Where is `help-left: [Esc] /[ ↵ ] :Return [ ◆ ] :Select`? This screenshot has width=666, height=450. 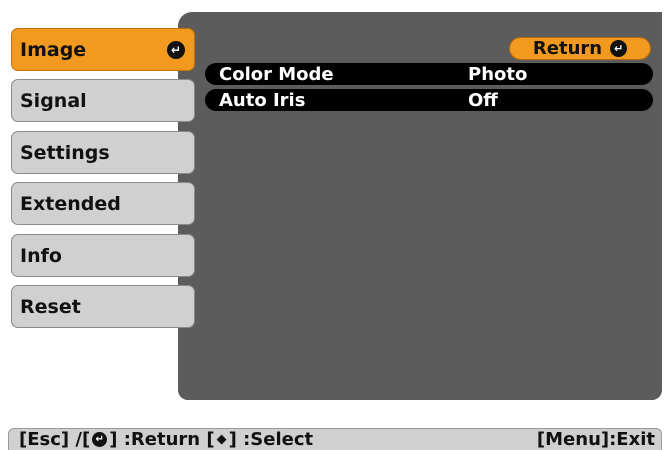
help-left: [Esc] /[ ↵ ] :Return [ ◆ ] :Select is located at coordinates (166, 439).